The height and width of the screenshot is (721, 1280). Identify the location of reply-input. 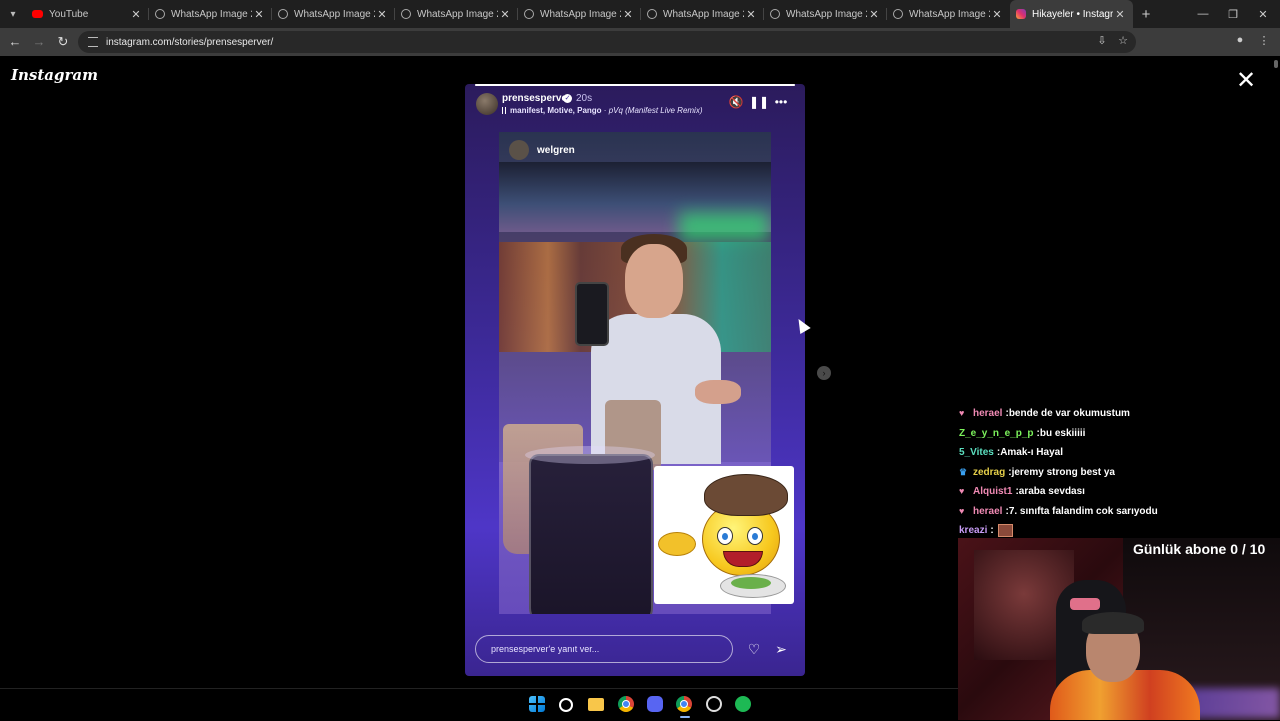
(606, 649).